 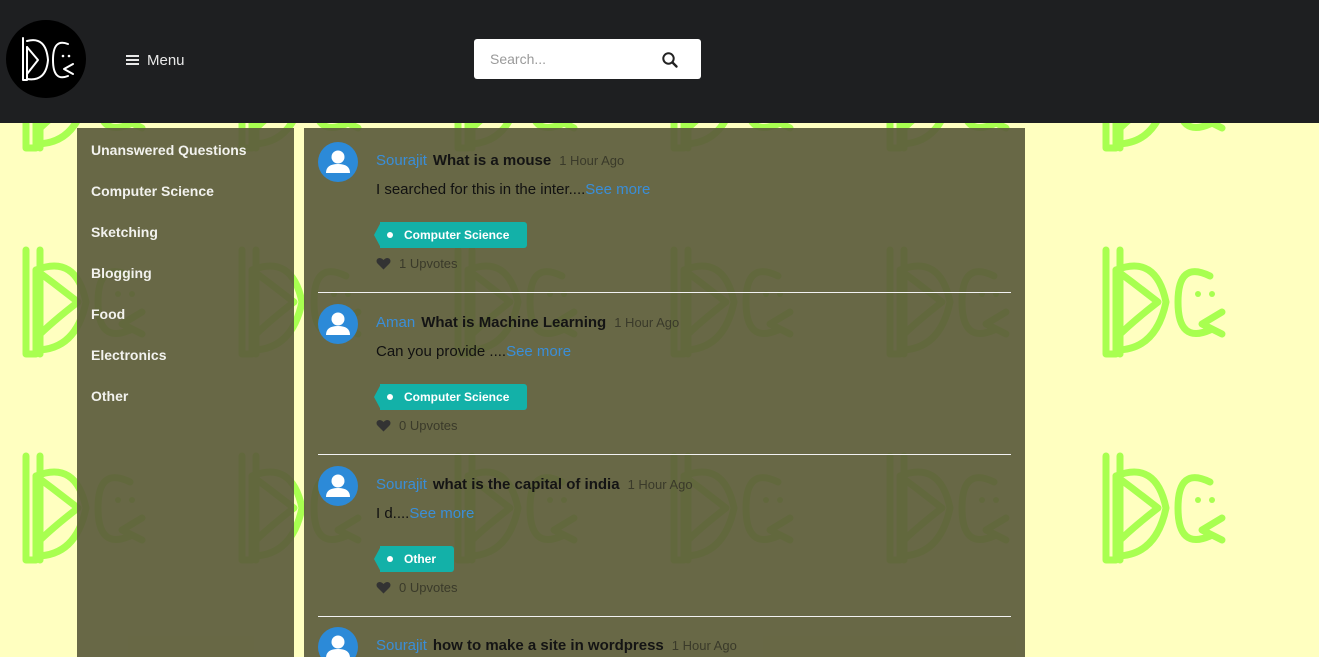 I want to click on sidebar-item-blogging: Blogging, so click(x=192, y=284).